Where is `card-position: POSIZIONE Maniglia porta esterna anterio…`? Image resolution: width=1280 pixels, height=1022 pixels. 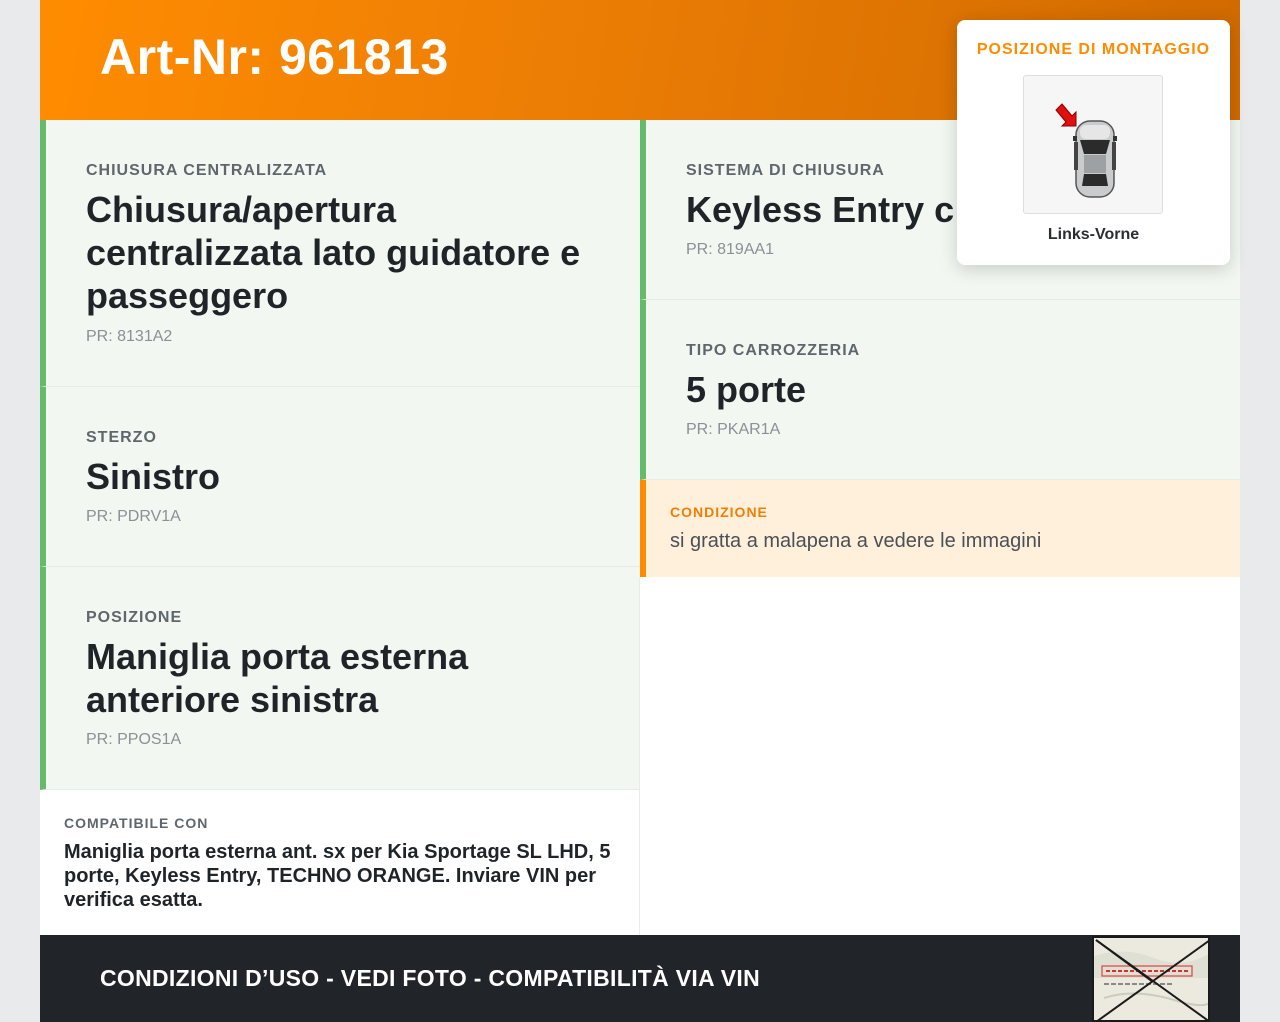 card-position: POSIZIONE Maniglia porta esterna anterio… is located at coordinates (340, 678).